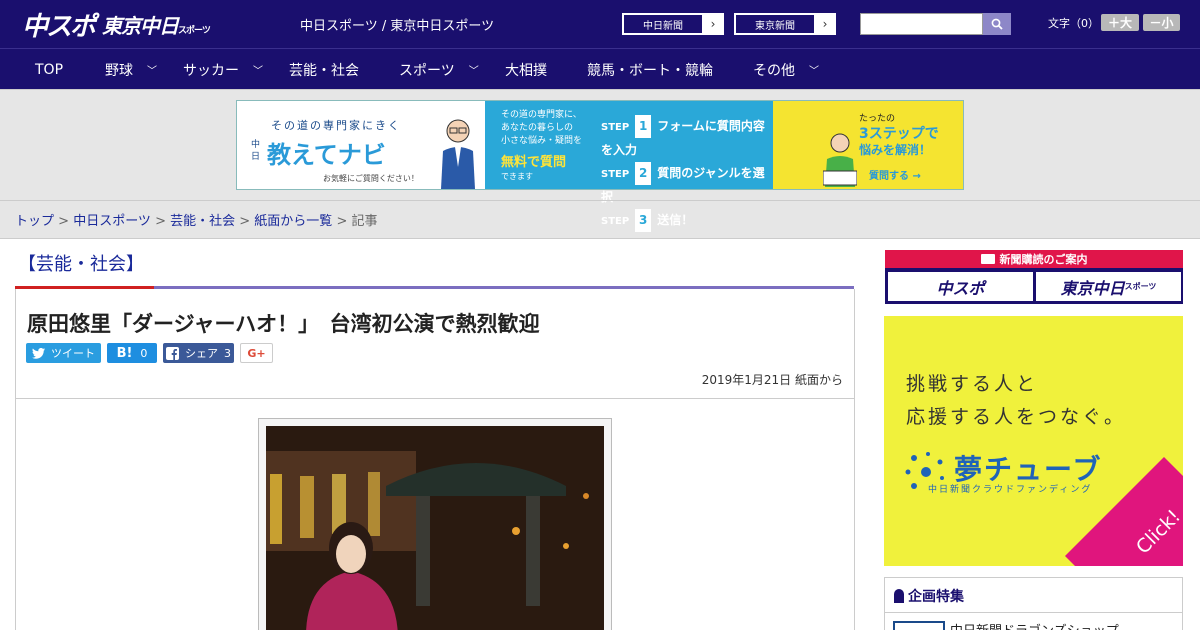 The width and height of the screenshot is (1200, 630). I want to click on nav-item-sumo: 大相撲, so click(526, 69).